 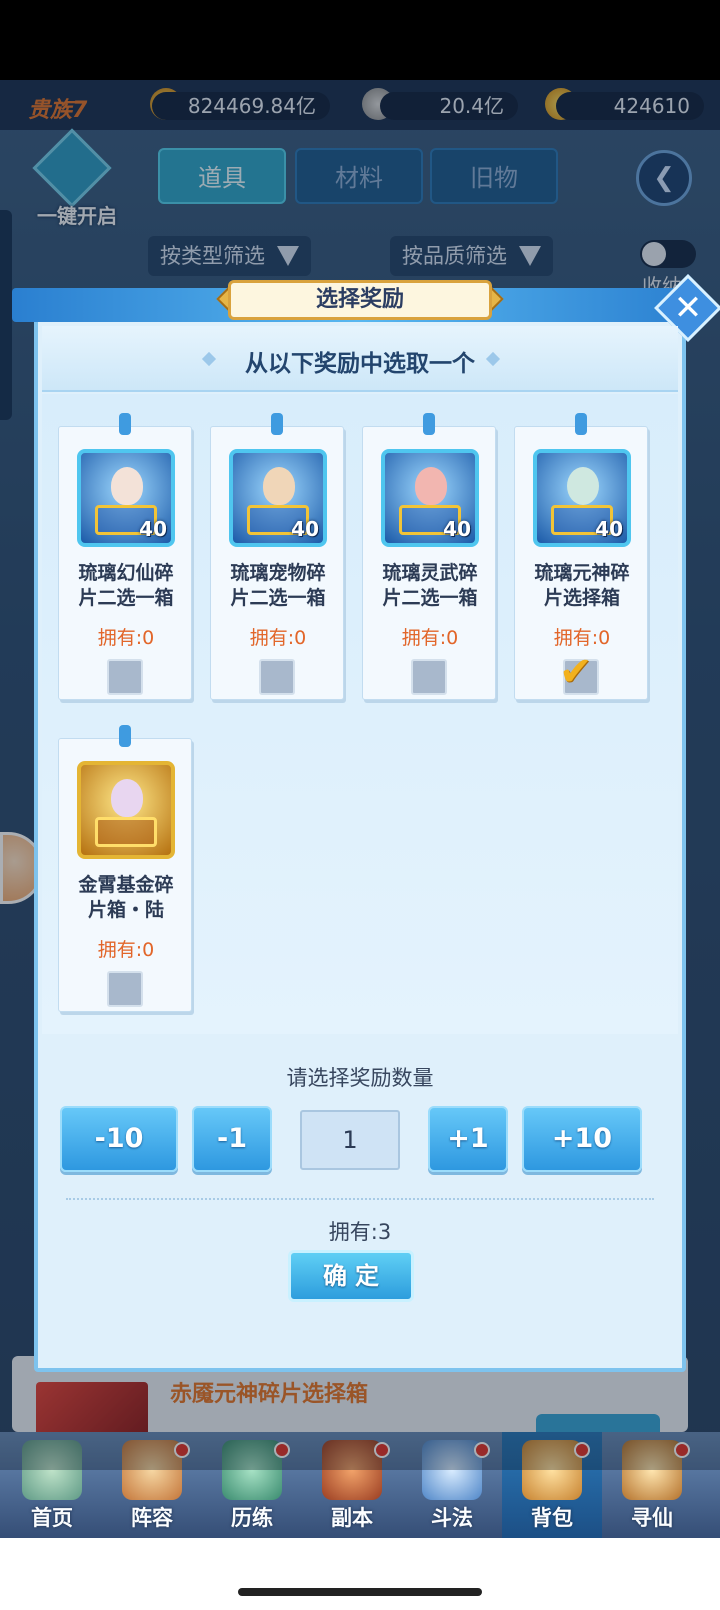 What do you see at coordinates (581, 556) in the screenshot?
I see `reward-card-primordial-spirit: 40 琉璃元神碎 片选择箱 拥有:0 ✔` at bounding box center [581, 556].